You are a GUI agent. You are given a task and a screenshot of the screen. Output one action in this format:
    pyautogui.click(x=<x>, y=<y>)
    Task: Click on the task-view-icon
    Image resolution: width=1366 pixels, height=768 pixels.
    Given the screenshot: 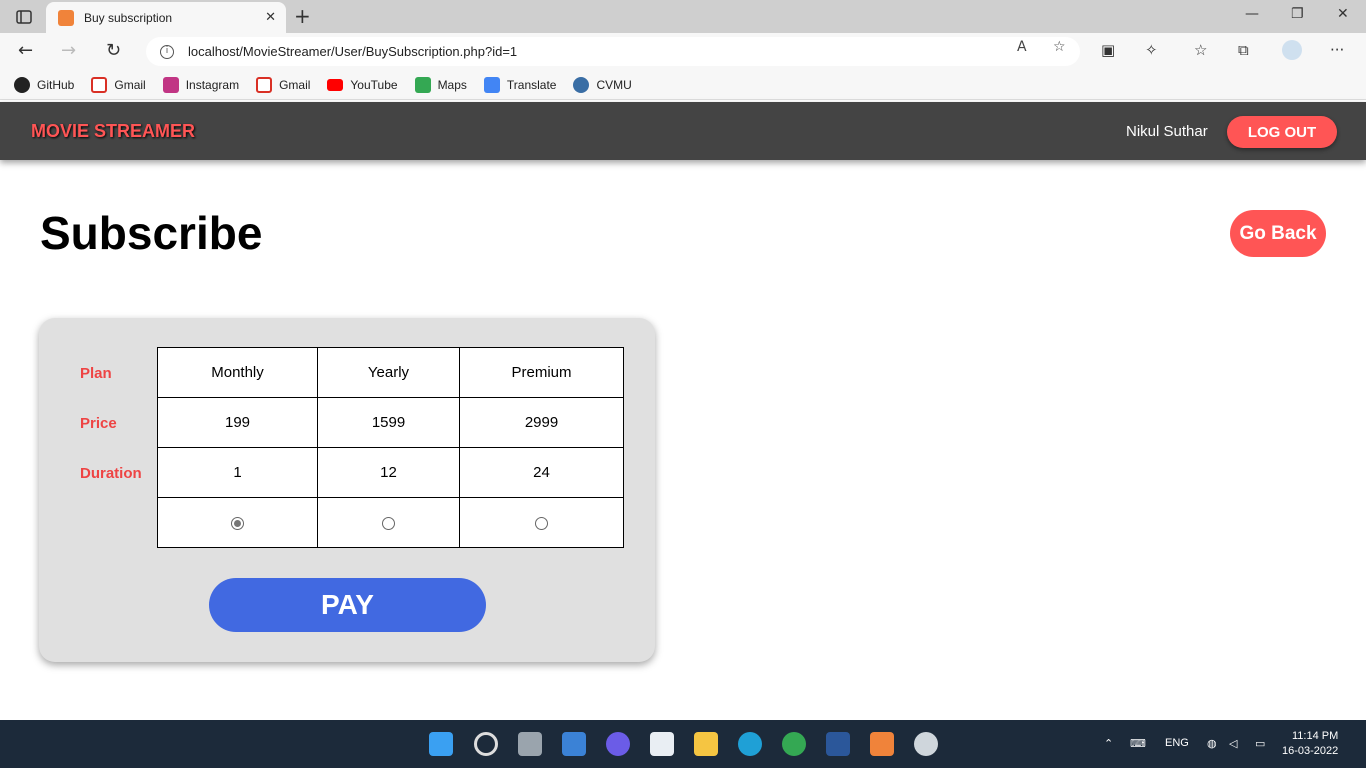 What is the action you would take?
    pyautogui.click(x=530, y=744)
    